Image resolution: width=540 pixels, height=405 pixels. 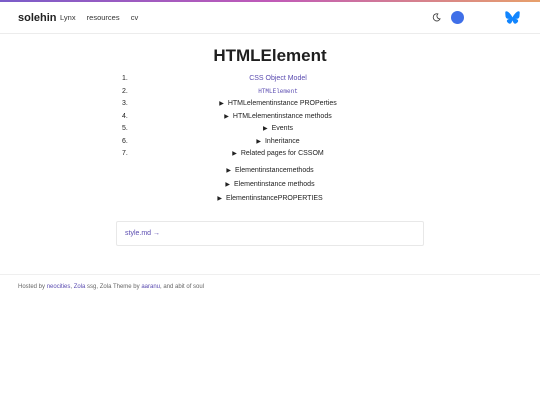 I want to click on toc-item: 1. CSS Object Model, so click(x=270, y=81).